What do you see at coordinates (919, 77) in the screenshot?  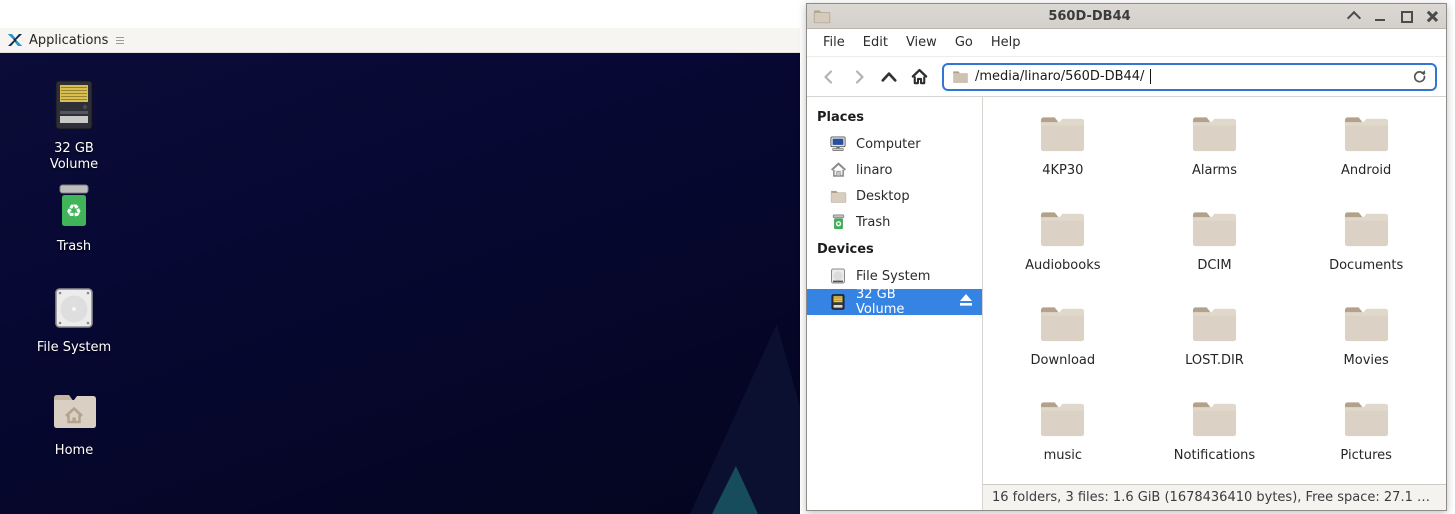 I see `home-button` at bounding box center [919, 77].